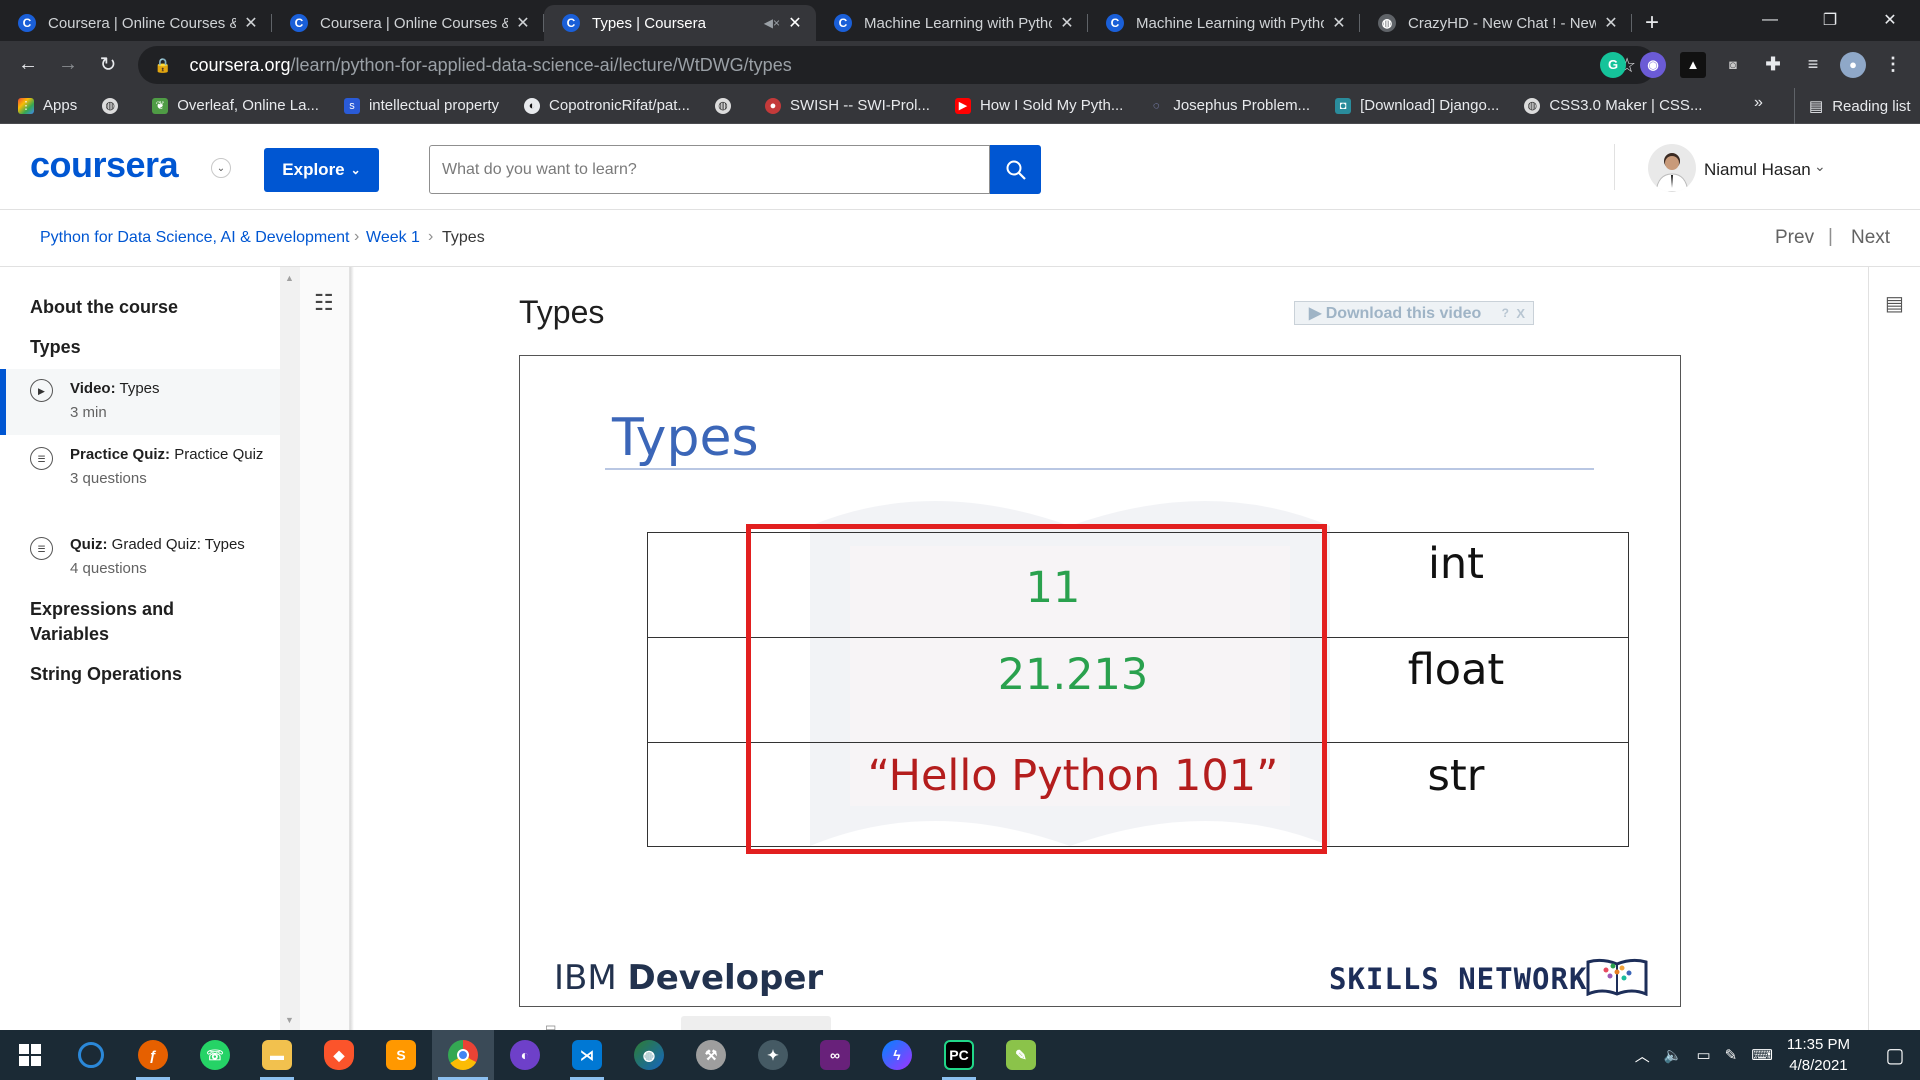  I want to click on globe-icon: ◍, so click(110, 105).